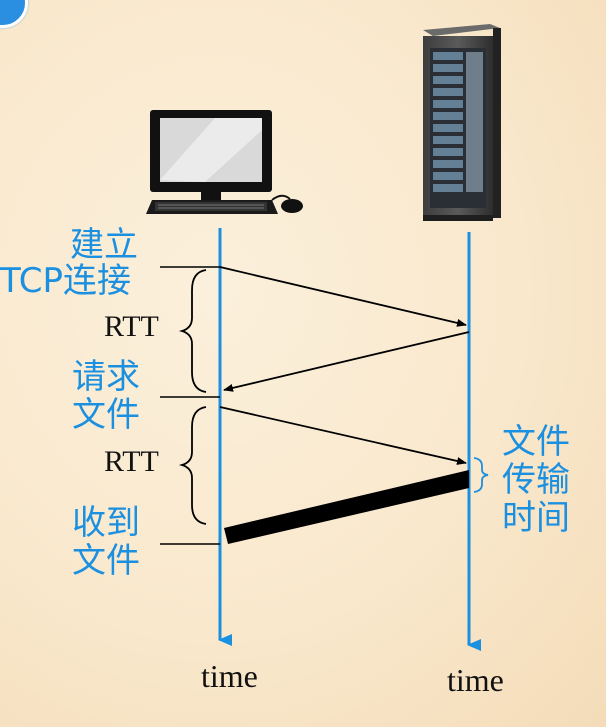  I want to click on server-rack-icon, so click(462, 122).